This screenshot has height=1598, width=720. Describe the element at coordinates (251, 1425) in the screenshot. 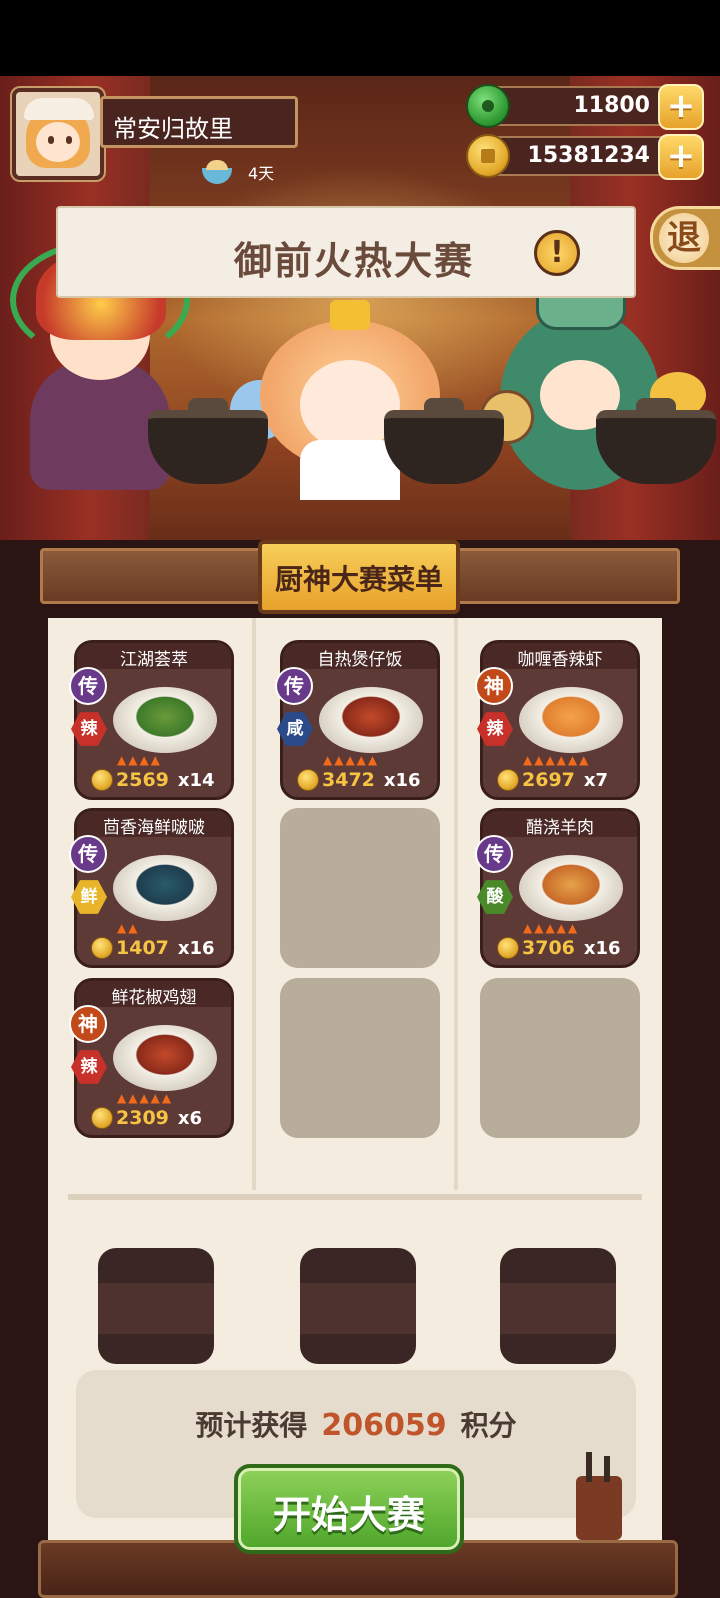

I see `estimate-prefix: 预计获得` at that location.